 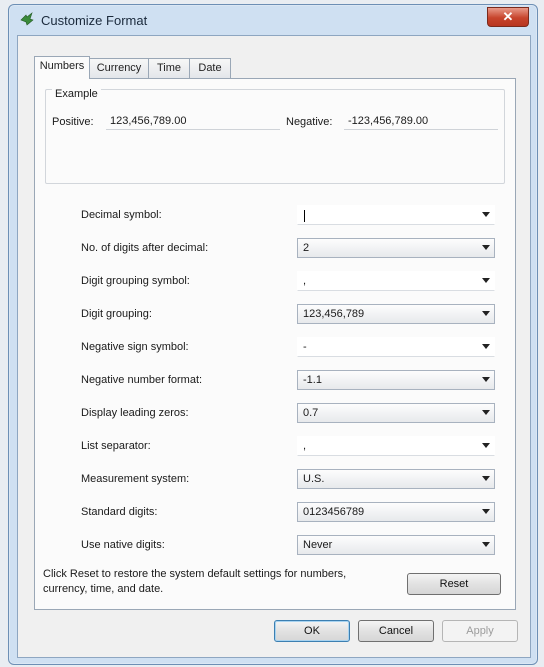 What do you see at coordinates (396, 413) in the screenshot?
I see `display-leading-zeros-combo: 0.7` at bounding box center [396, 413].